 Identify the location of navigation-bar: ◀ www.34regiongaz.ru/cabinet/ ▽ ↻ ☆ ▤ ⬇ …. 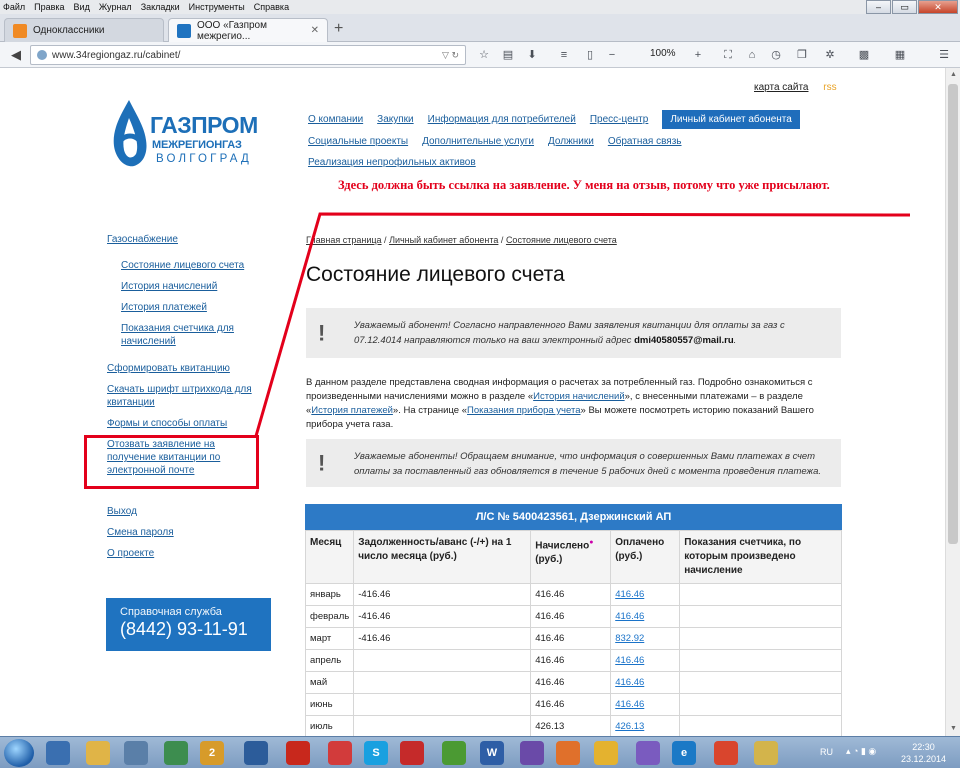
(480, 55).